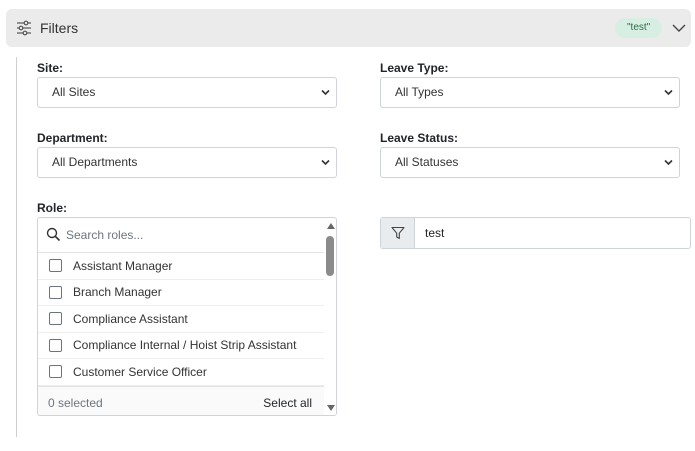 This screenshot has width=695, height=451. What do you see at coordinates (59, 28) in the screenshot?
I see `filters-title: Filters` at bounding box center [59, 28].